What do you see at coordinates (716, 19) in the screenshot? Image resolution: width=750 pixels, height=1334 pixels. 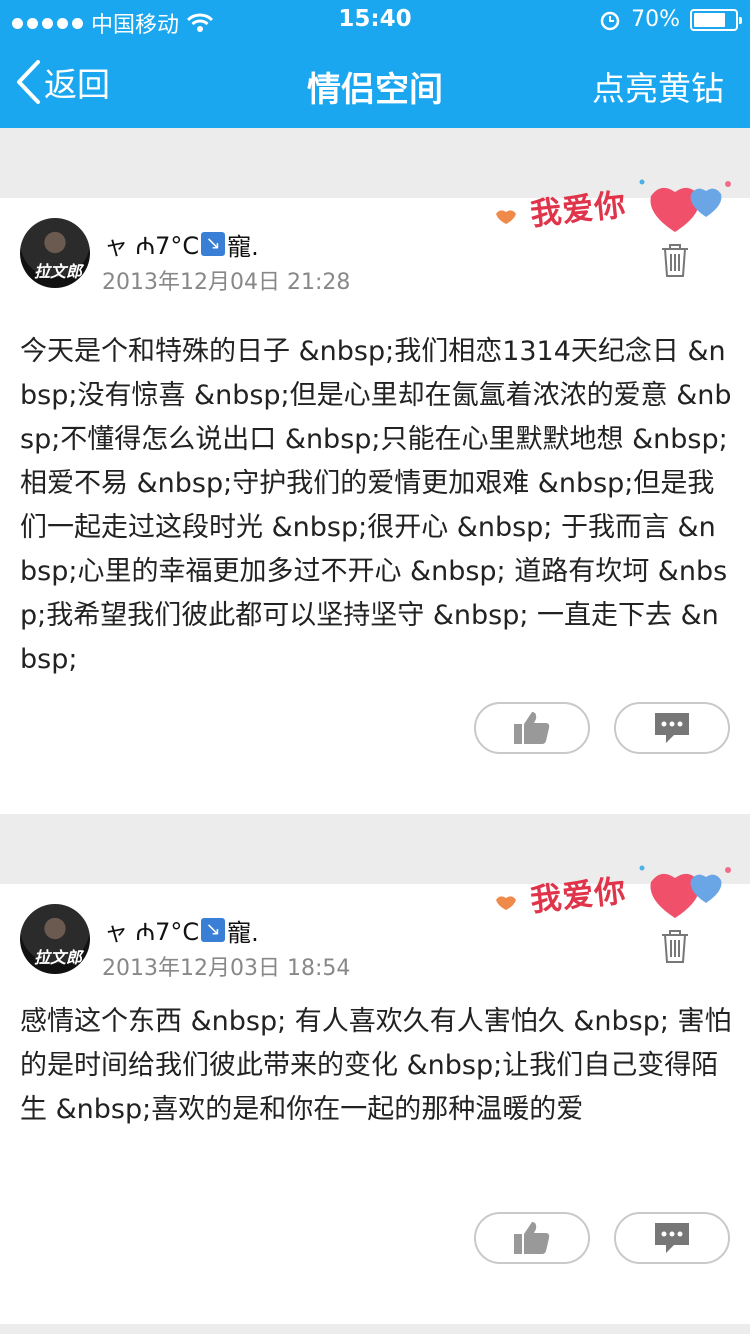 I see `battery-icon` at bounding box center [716, 19].